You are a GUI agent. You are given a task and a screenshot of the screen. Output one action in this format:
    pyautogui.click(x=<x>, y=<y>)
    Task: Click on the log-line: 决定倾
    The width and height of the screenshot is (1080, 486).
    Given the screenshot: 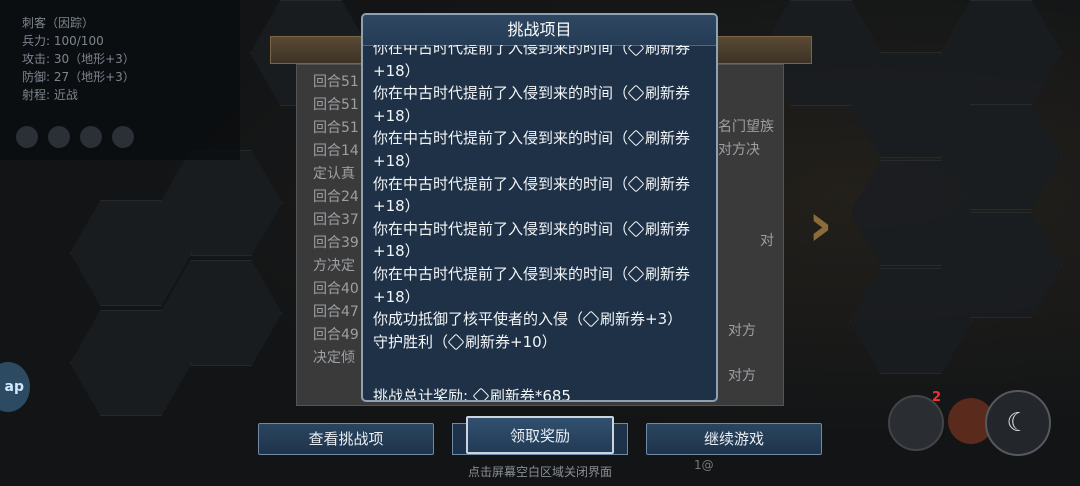 What is the action you would take?
    pyautogui.click(x=334, y=358)
    